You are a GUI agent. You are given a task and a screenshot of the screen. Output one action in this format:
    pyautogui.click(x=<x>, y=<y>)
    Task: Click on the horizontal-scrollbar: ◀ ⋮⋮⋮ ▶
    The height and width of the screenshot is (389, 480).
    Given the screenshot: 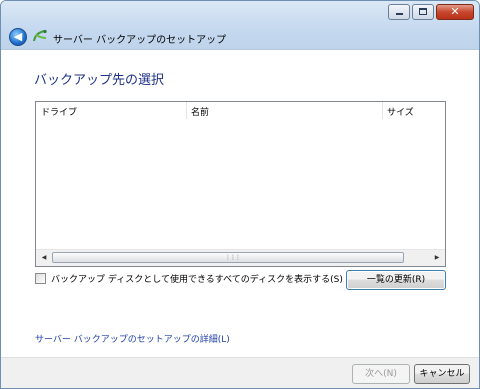 What is the action you would take?
    pyautogui.click(x=240, y=257)
    